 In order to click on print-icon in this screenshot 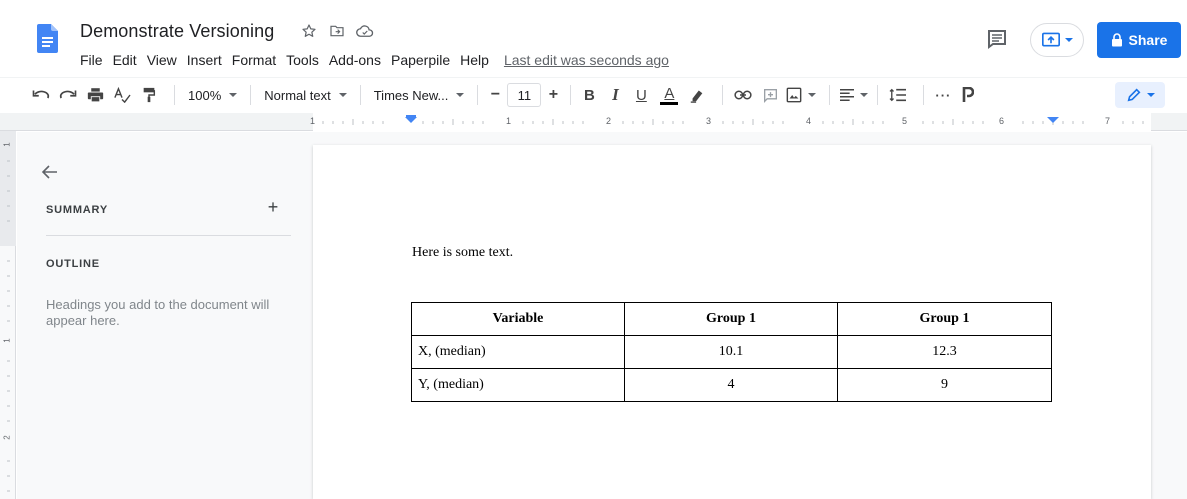, I will do `click(95, 95)`.